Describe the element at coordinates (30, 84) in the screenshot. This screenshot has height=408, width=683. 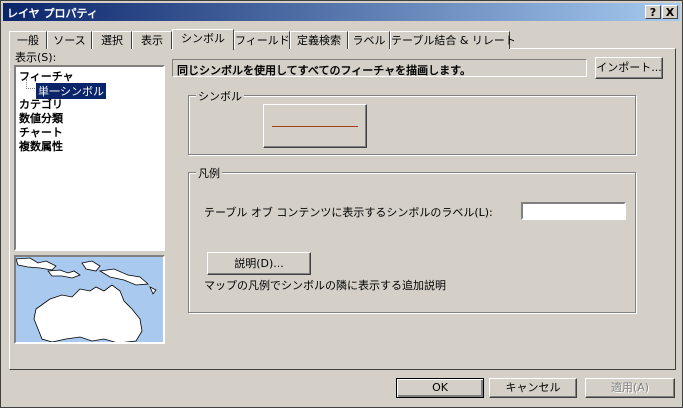
I see `tree-connector` at that location.